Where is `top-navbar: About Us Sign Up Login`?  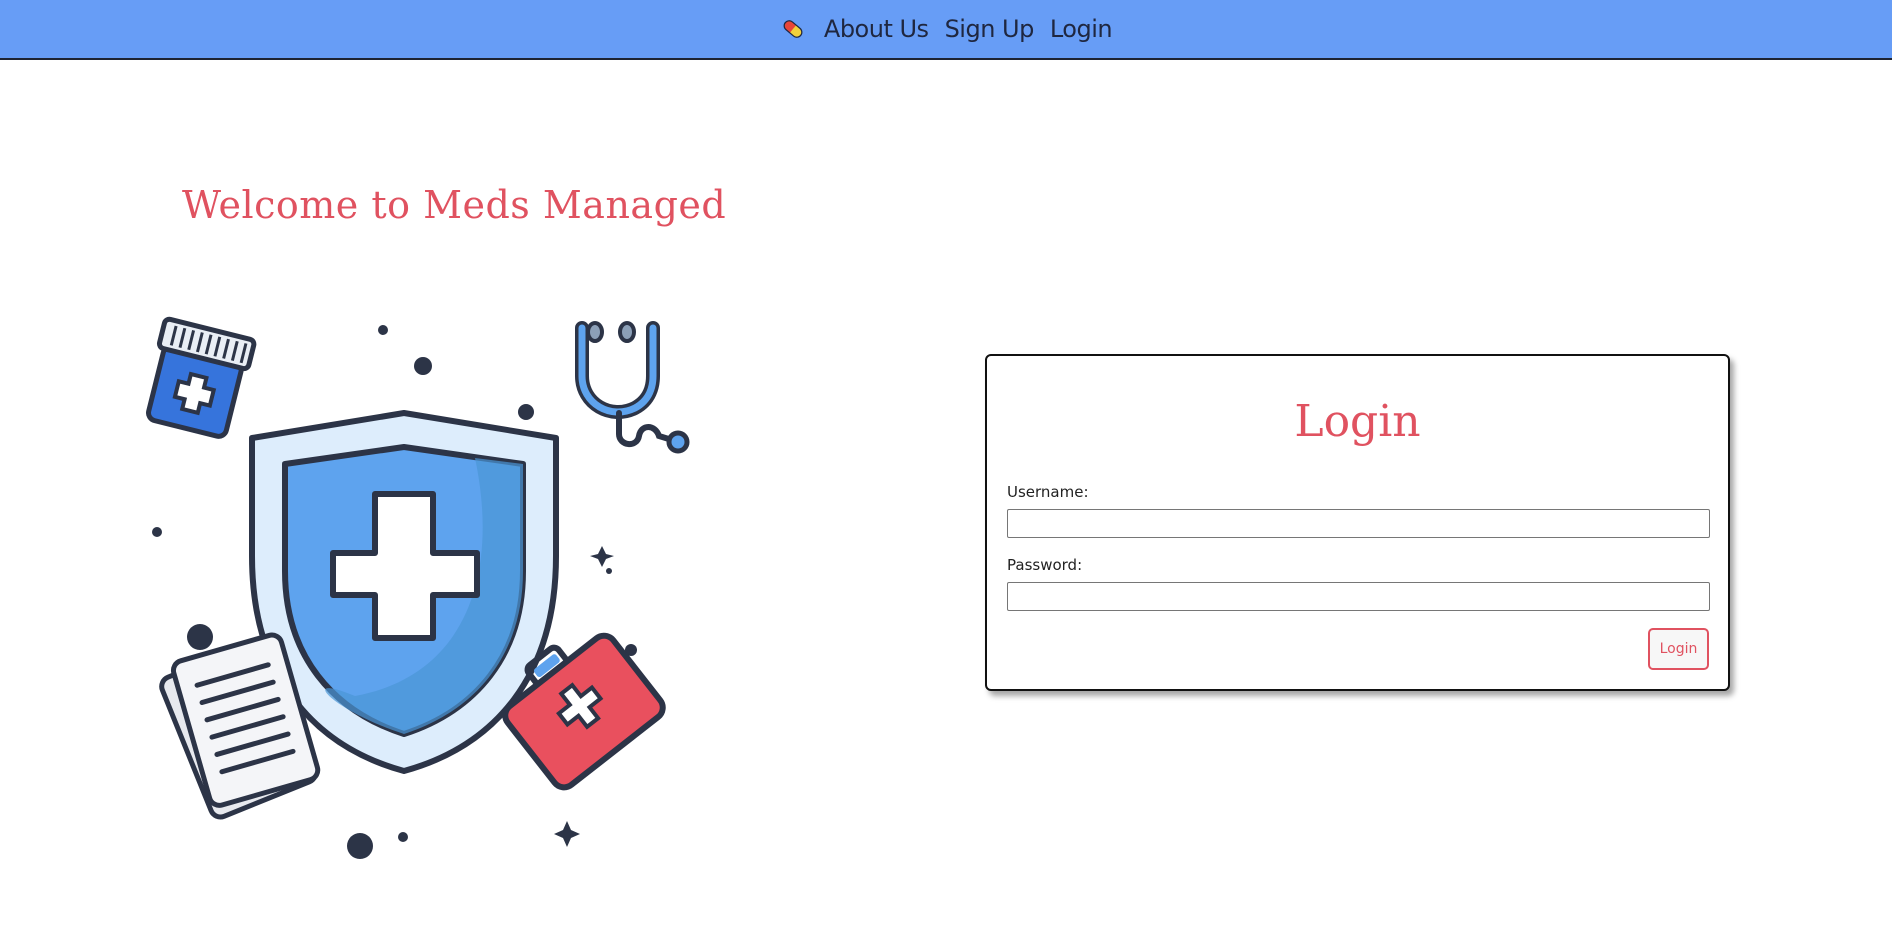
top-navbar: About Us Sign Up Login is located at coordinates (946, 30).